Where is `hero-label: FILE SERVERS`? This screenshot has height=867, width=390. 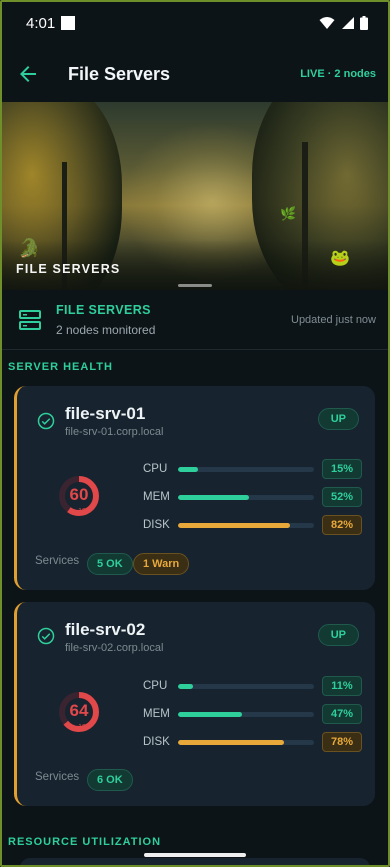 hero-label: FILE SERVERS is located at coordinates (68, 269).